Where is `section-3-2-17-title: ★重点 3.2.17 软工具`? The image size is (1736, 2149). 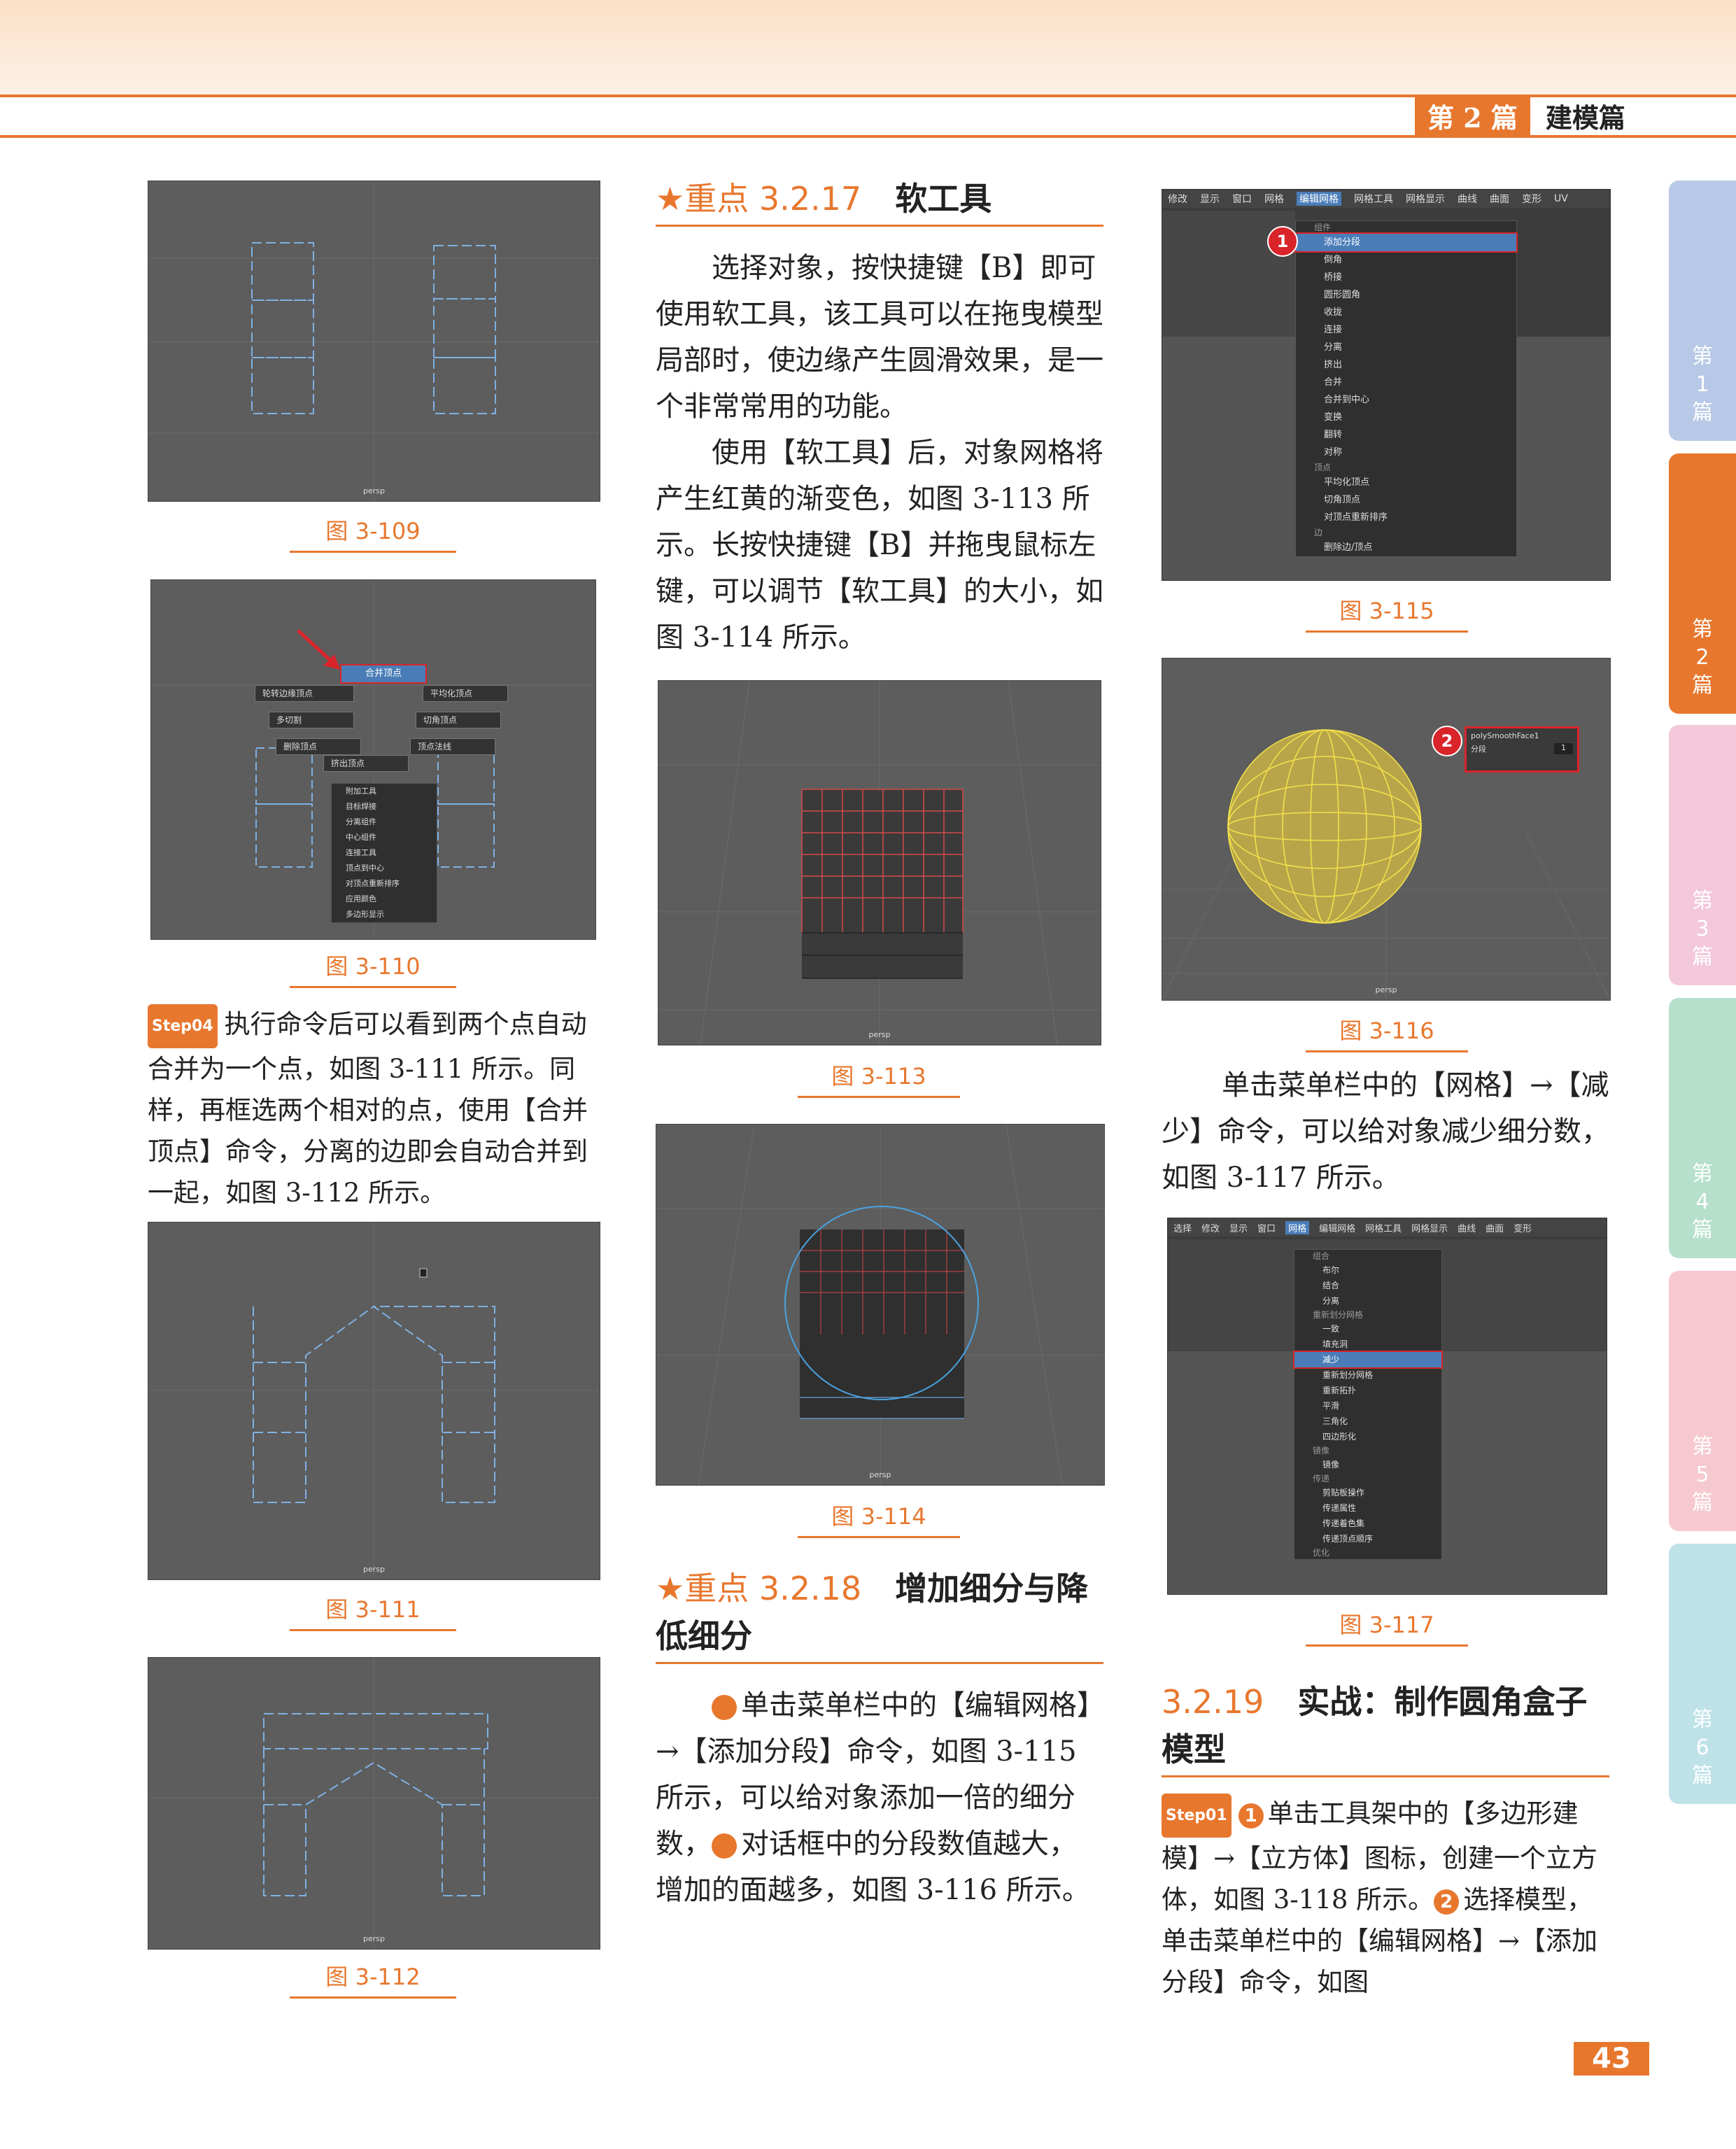
section-3-2-17-title: ★重点 3.2.17 软工具 is located at coordinates (880, 201).